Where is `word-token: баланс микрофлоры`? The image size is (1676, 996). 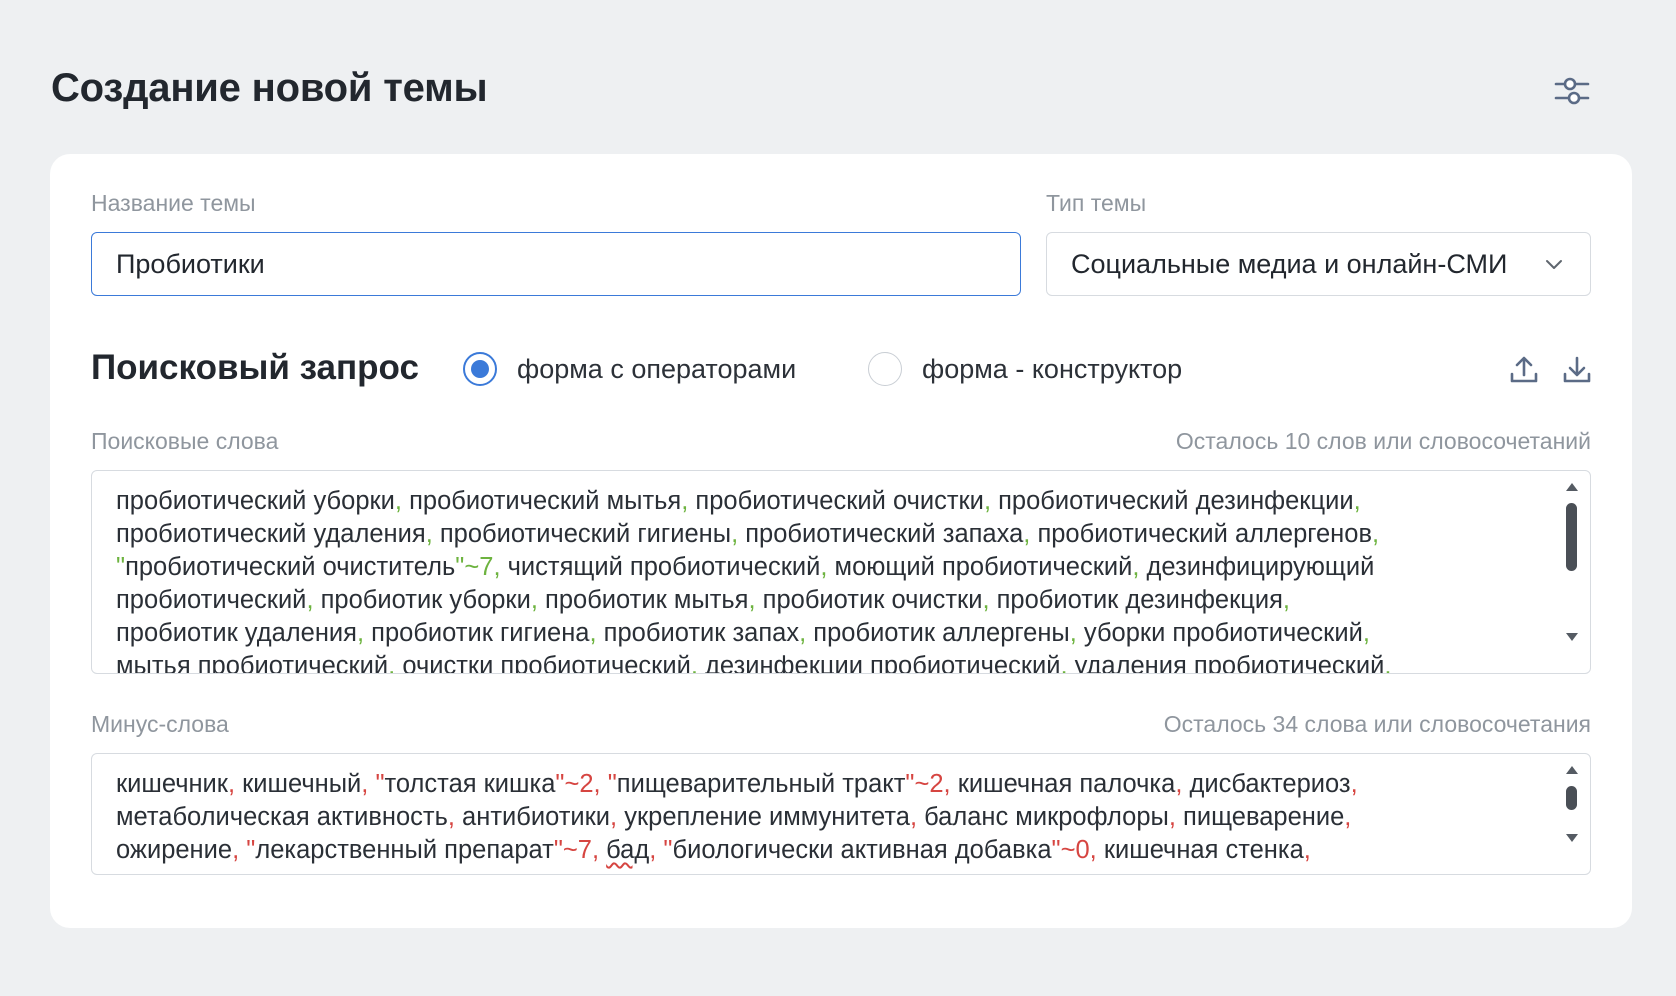
word-token: баланс микрофлоры is located at coordinates (1043, 817).